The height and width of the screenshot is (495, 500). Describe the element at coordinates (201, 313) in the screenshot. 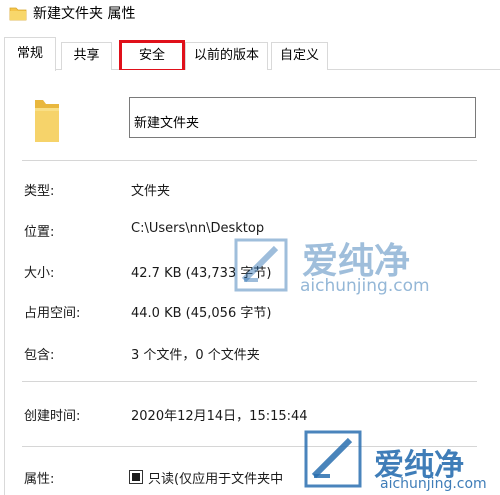

I see `disk-usage-value: 44.0 KB (45,056 字节)` at that location.